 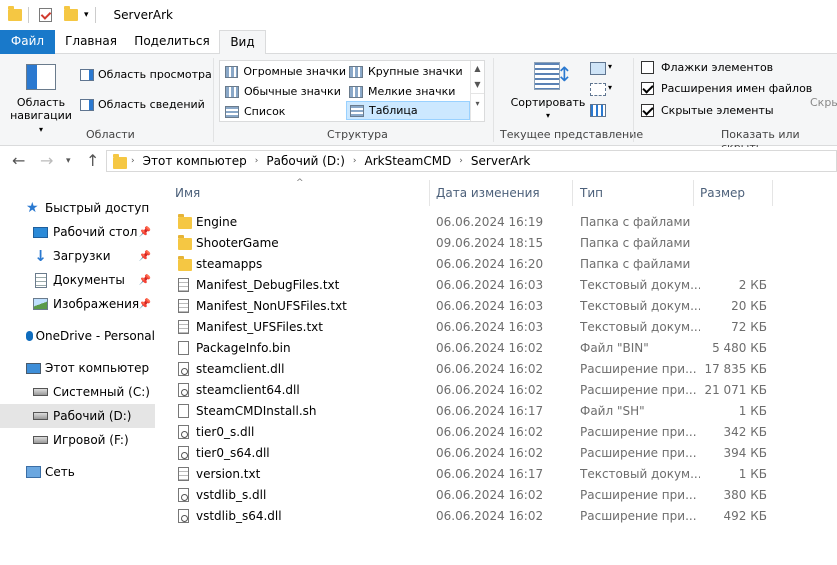 I want to click on file-name: tier0_s64.dll, so click(x=233, y=452).